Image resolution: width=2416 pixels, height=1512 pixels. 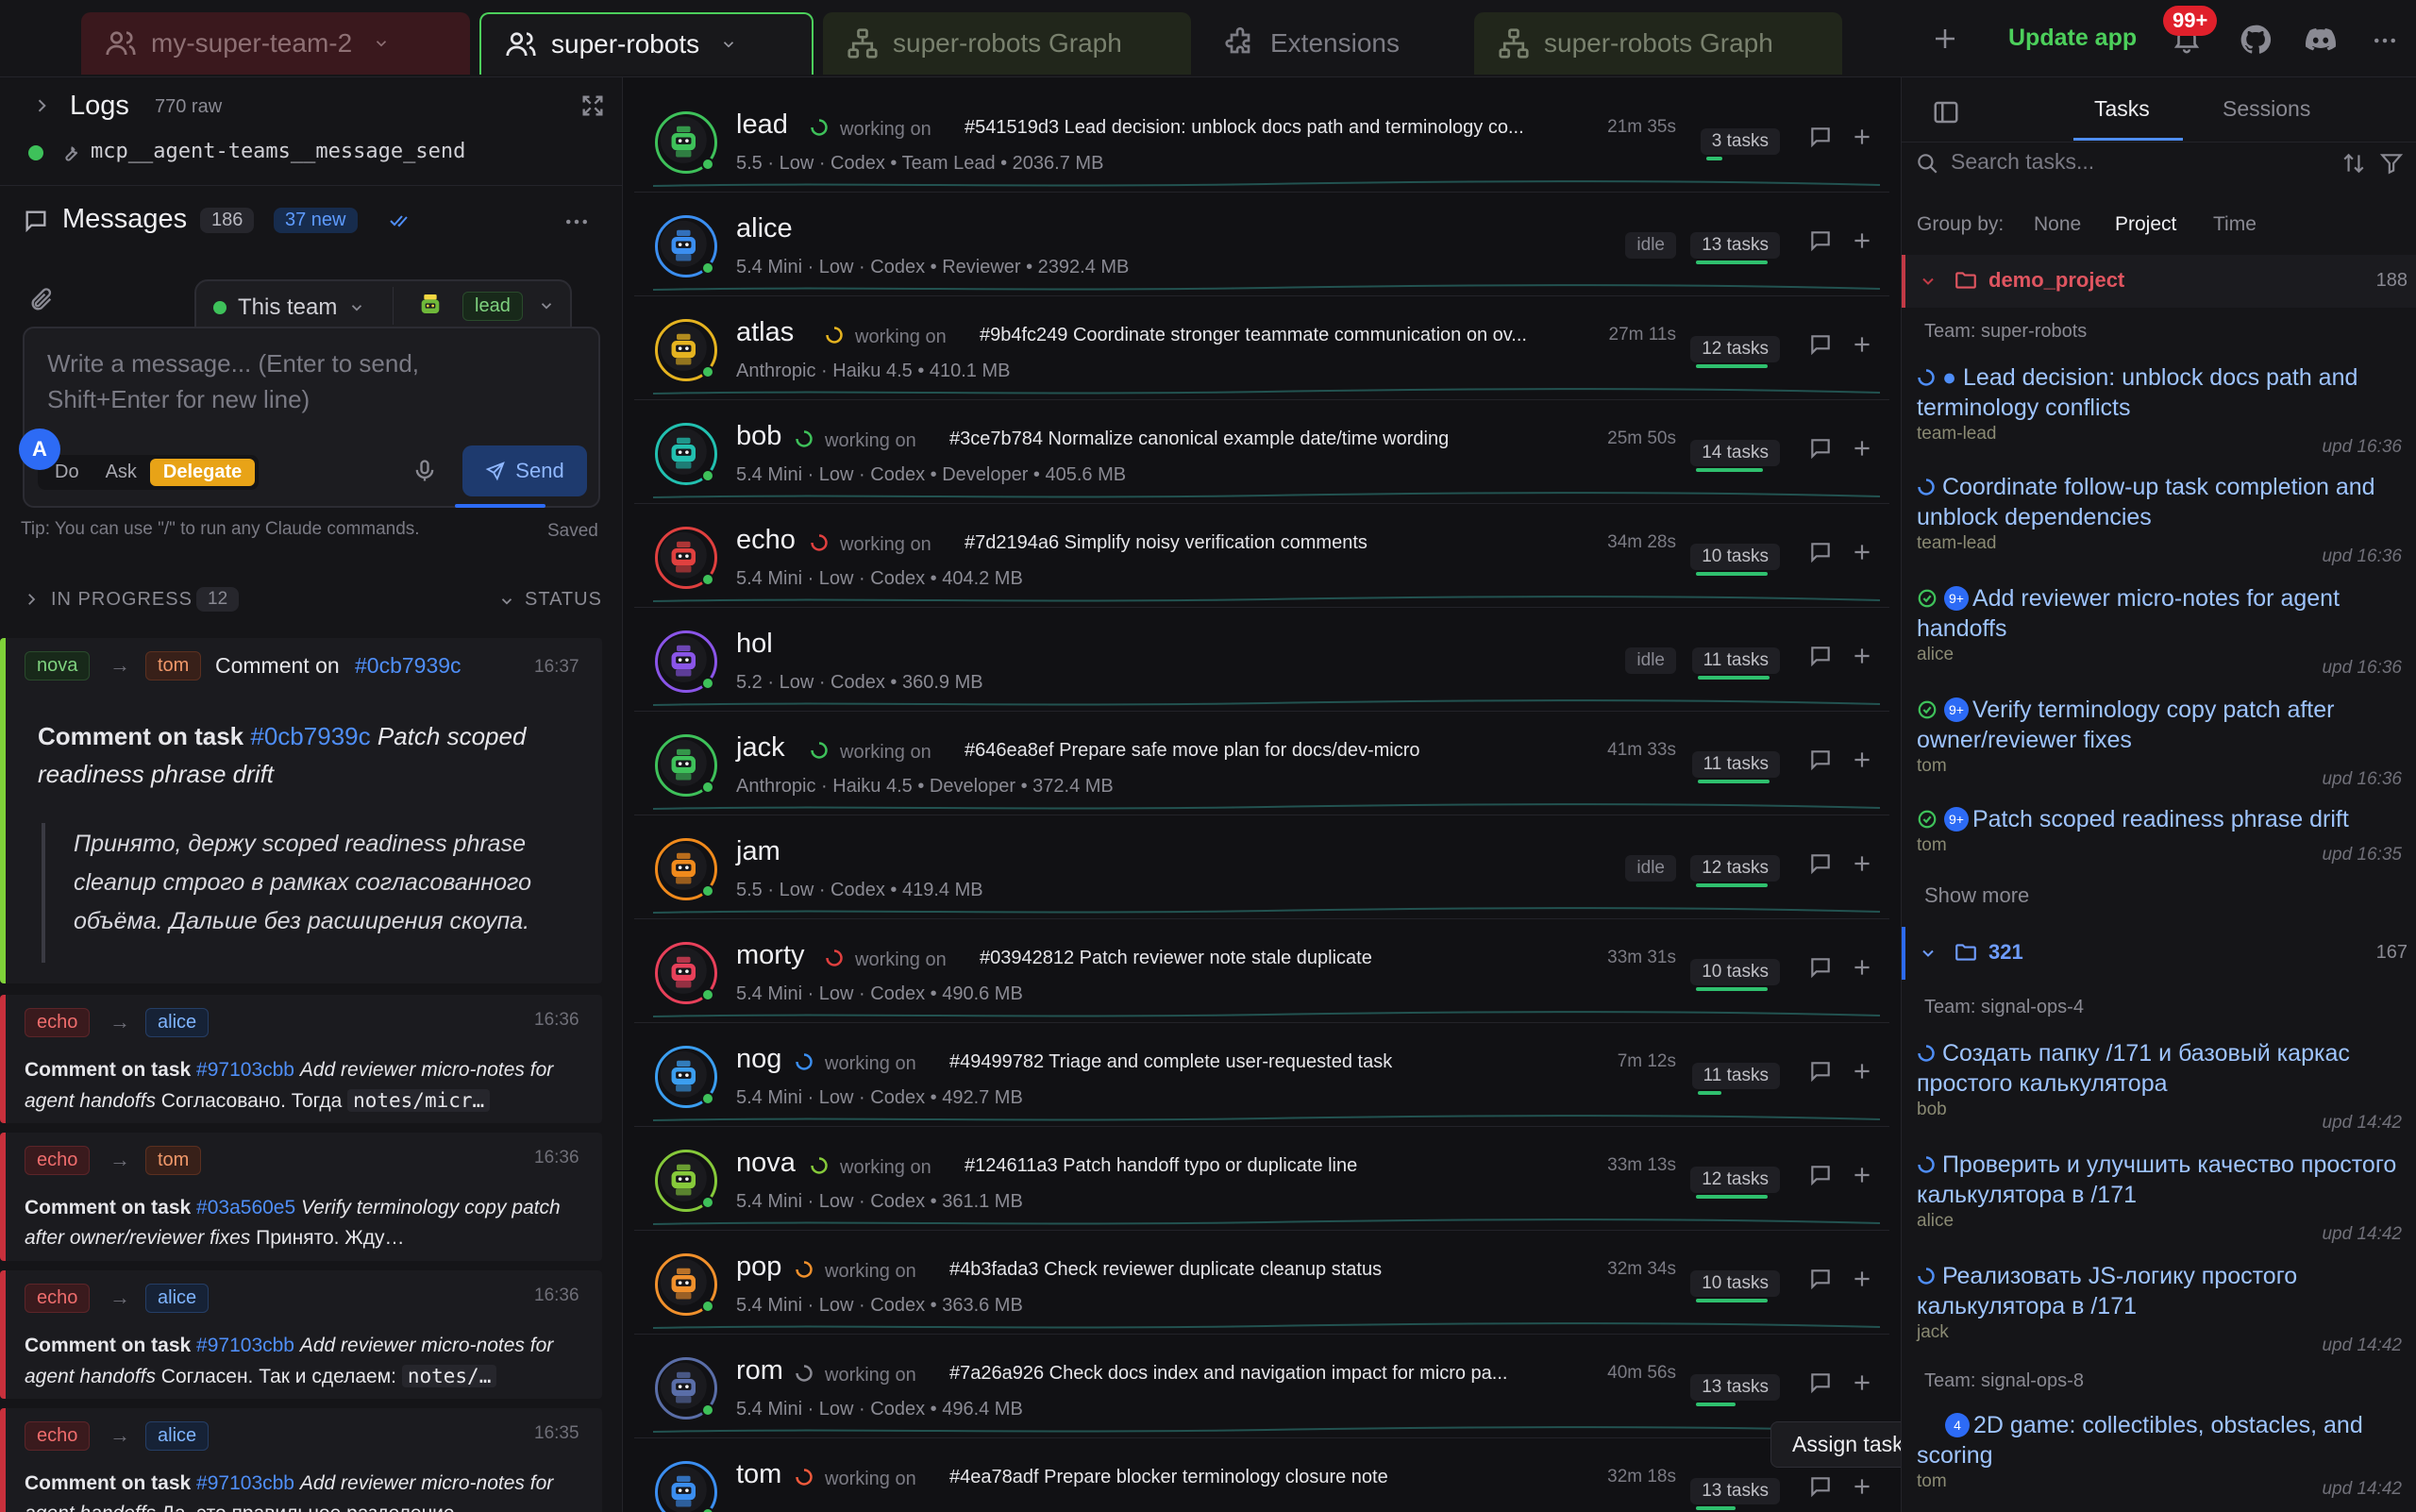 I want to click on tab-tasks: Tasks, so click(x=2122, y=109).